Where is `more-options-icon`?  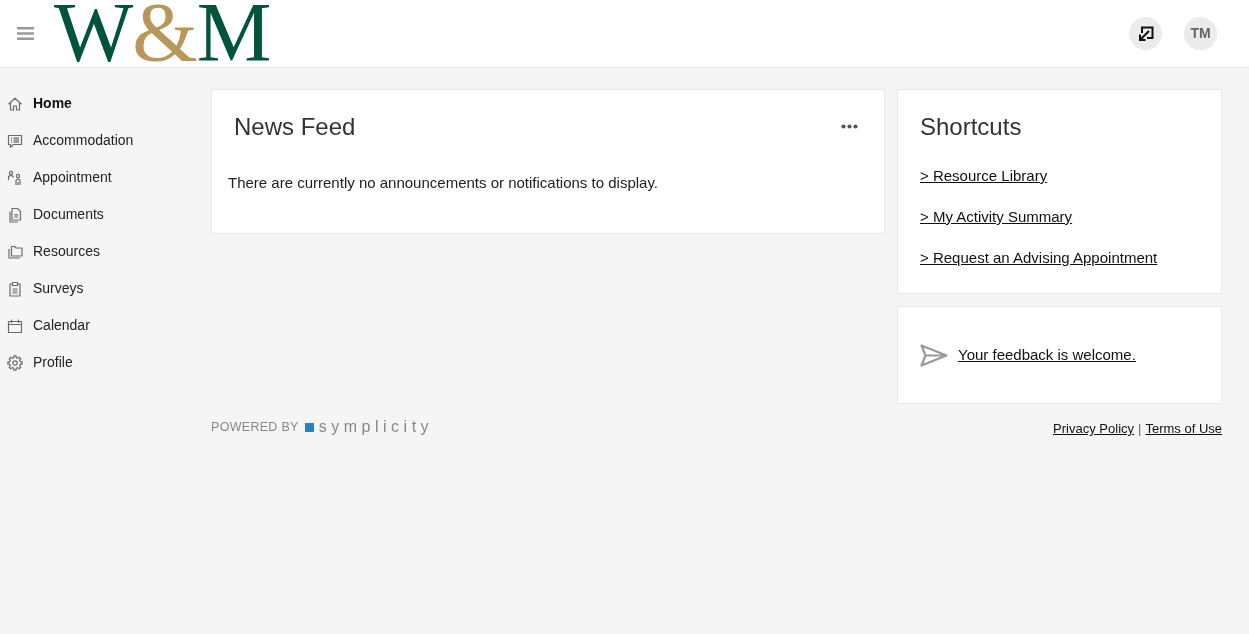
more-options-icon is located at coordinates (849, 126).